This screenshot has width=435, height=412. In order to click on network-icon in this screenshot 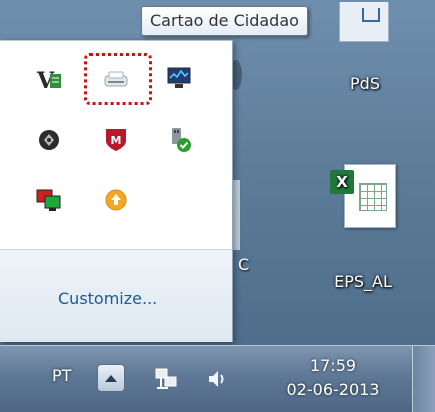, I will do `click(167, 379)`.